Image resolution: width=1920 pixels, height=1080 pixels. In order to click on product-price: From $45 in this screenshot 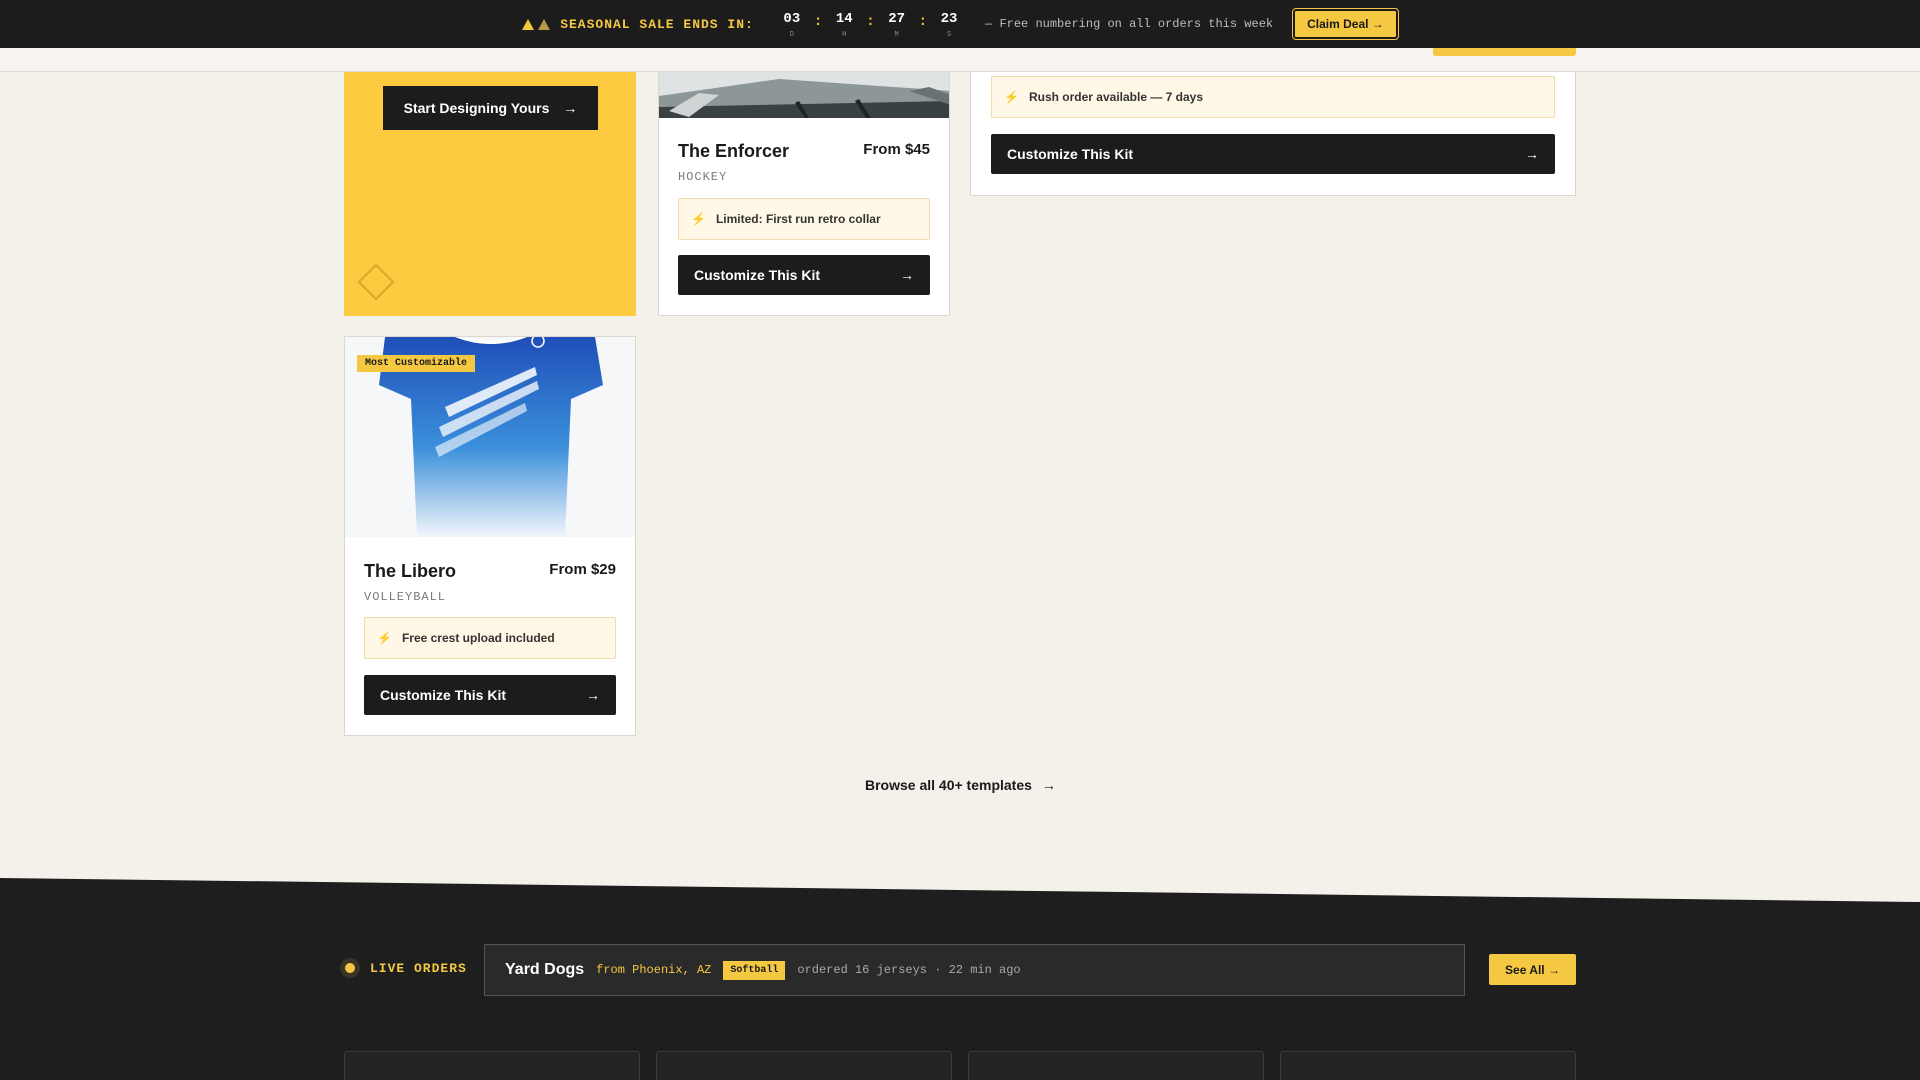, I will do `click(896, 149)`.